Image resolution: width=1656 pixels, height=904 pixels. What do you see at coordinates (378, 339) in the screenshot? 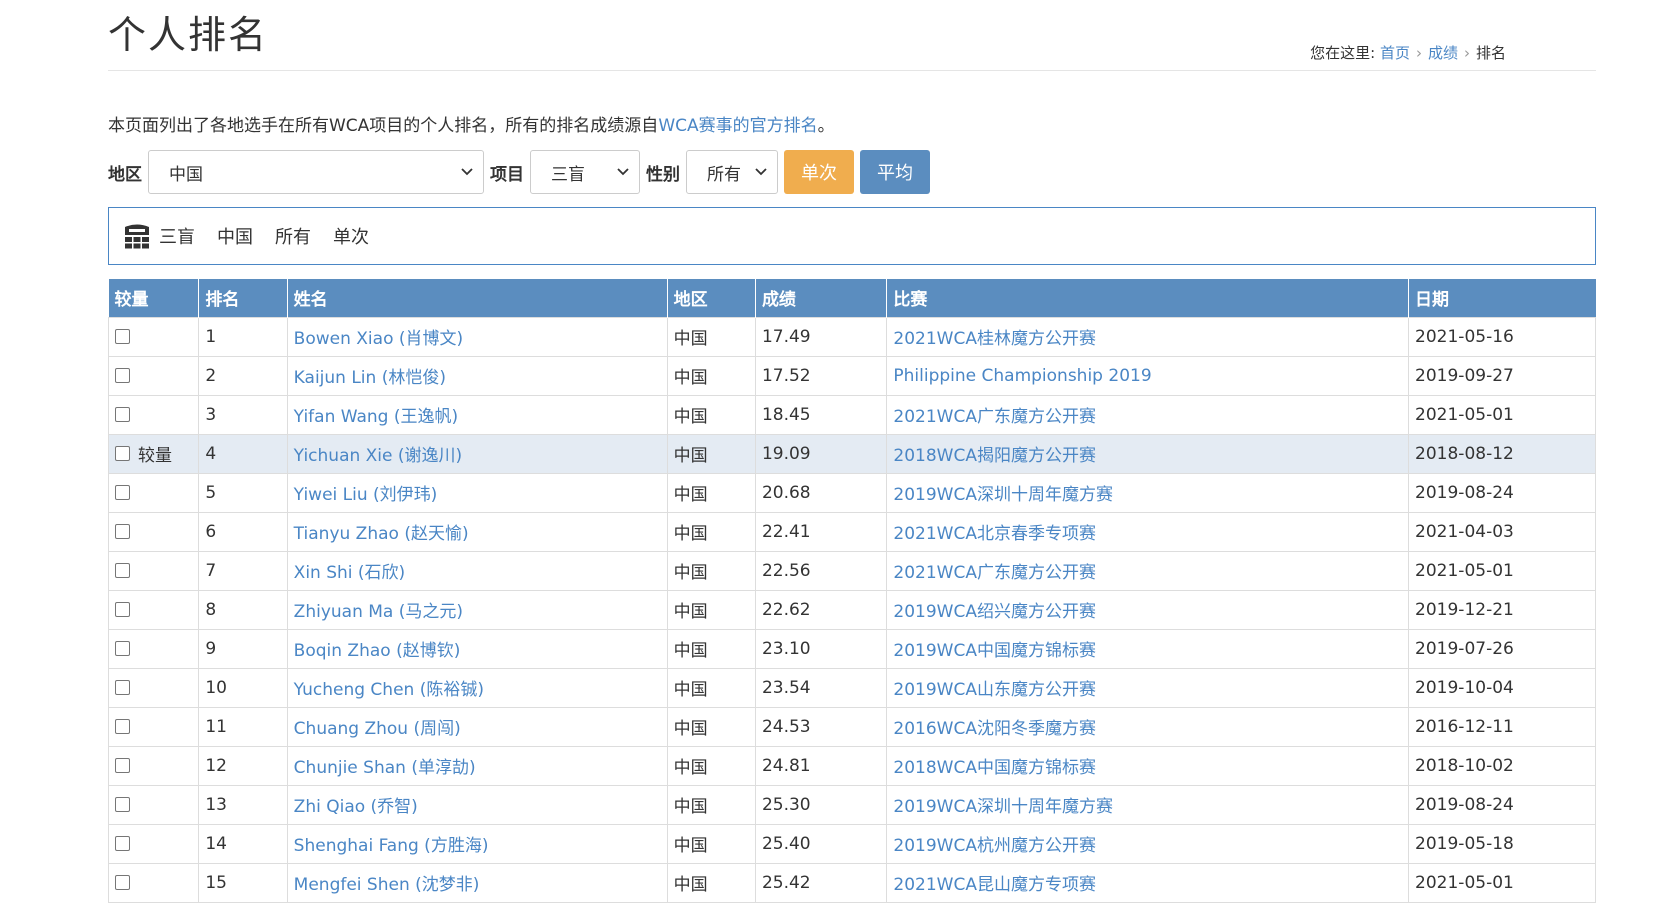
I see `person-link: Bowen Xiao (肖博文)` at bounding box center [378, 339].